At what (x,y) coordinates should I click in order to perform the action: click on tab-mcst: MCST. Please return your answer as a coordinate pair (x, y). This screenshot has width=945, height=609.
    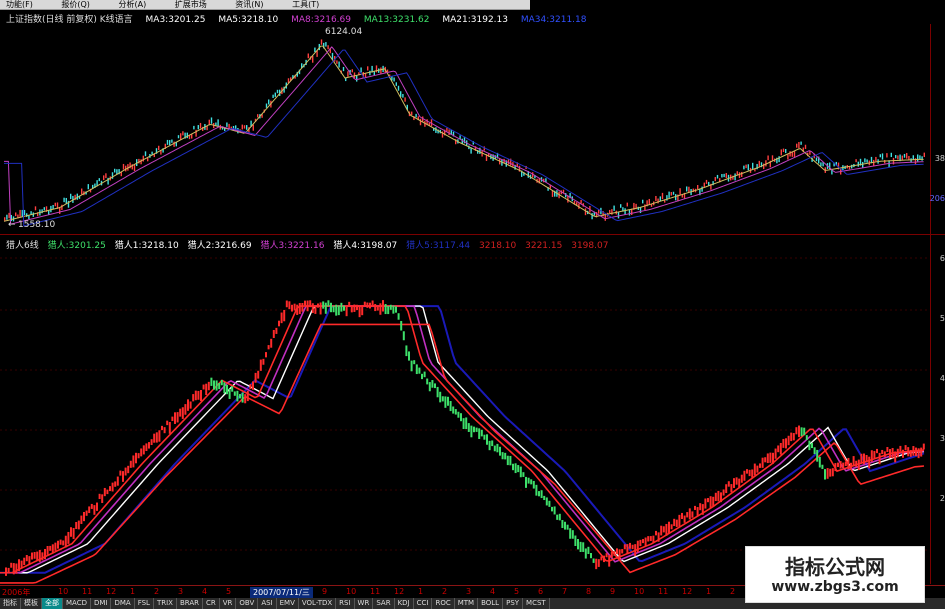
    Looking at the image, I should click on (536, 603).